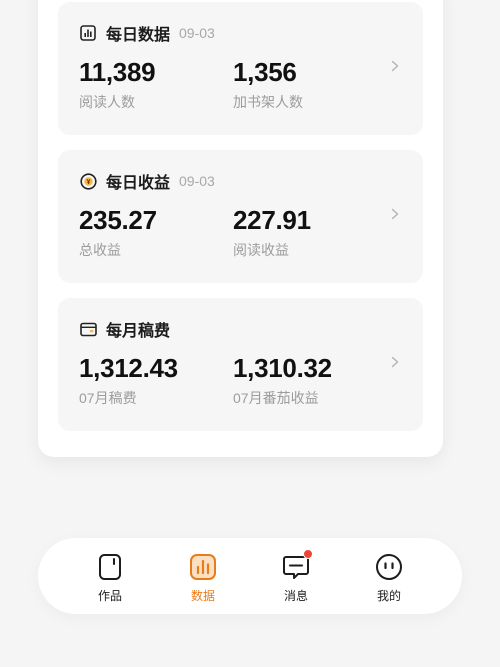 Image resolution: width=500 pixels, height=667 pixels. Describe the element at coordinates (88, 33) in the screenshot. I see `bar-chart-icon` at that location.